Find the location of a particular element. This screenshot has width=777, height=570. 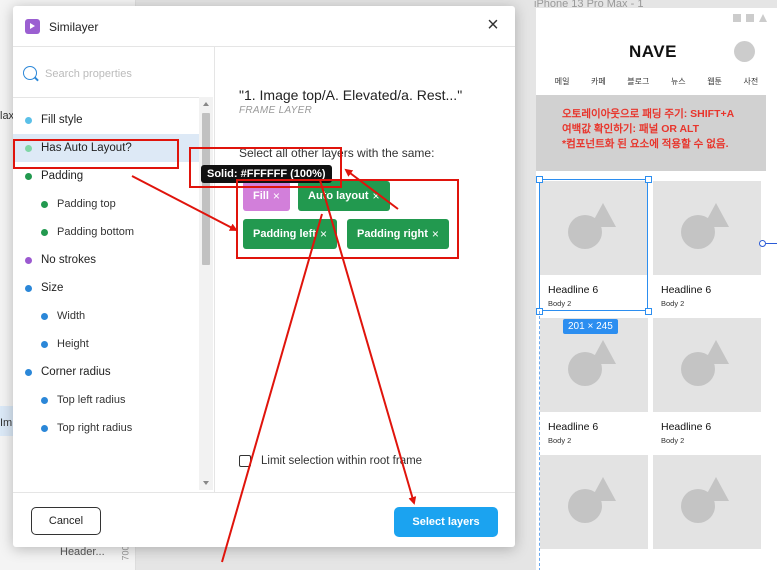

cancel-button: Cancel is located at coordinates (66, 521).